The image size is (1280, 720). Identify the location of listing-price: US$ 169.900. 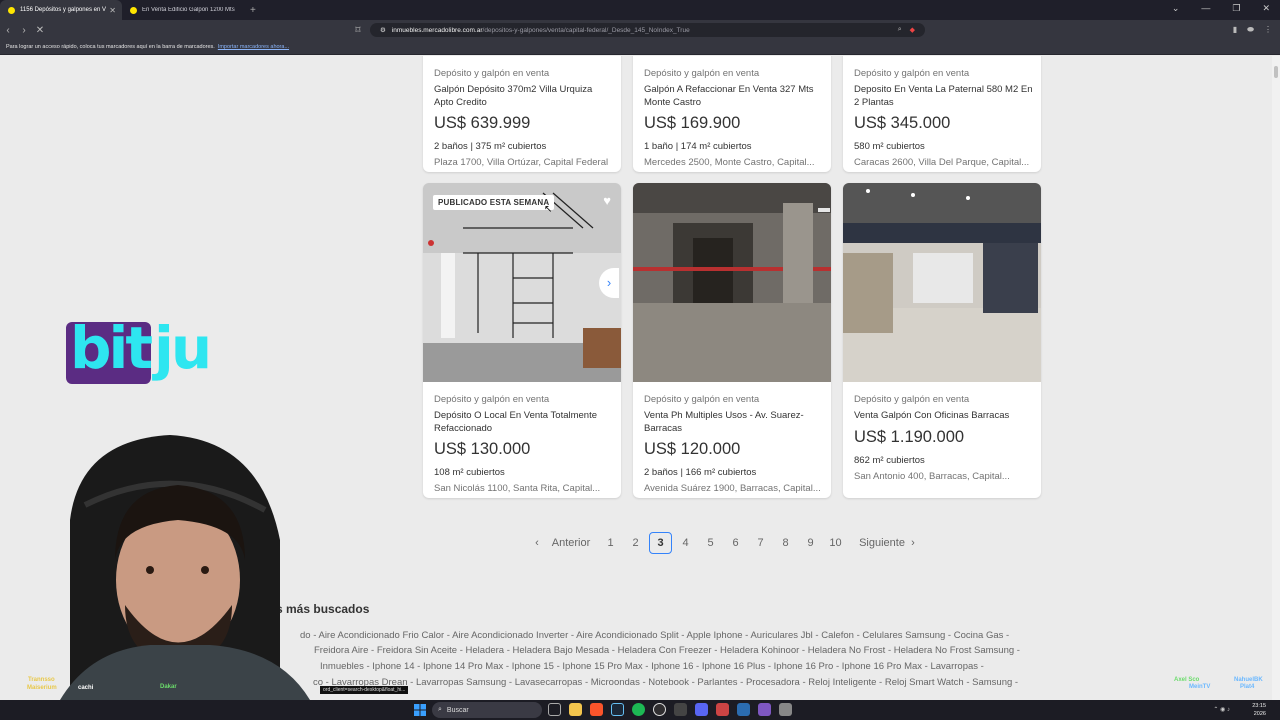
(692, 123).